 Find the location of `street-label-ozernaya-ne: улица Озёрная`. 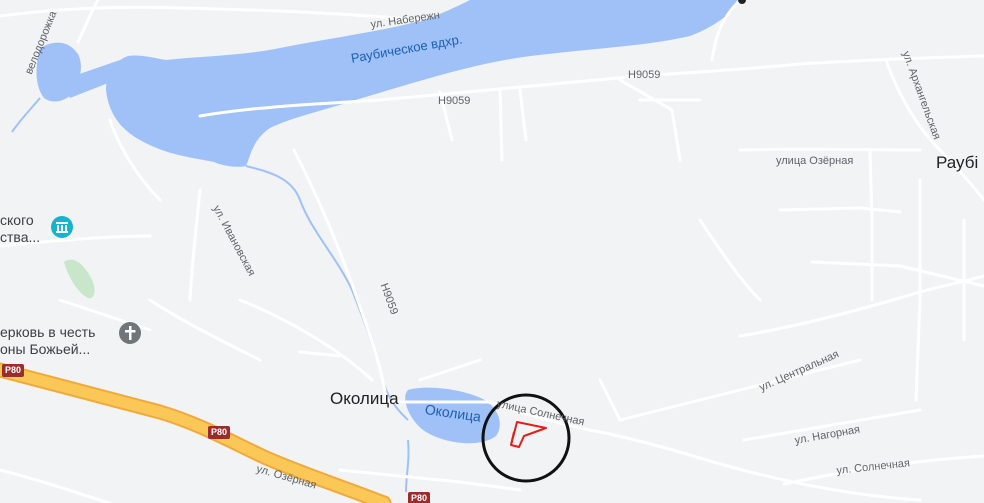

street-label-ozernaya-ne: улица Озёрная is located at coordinates (815, 161).